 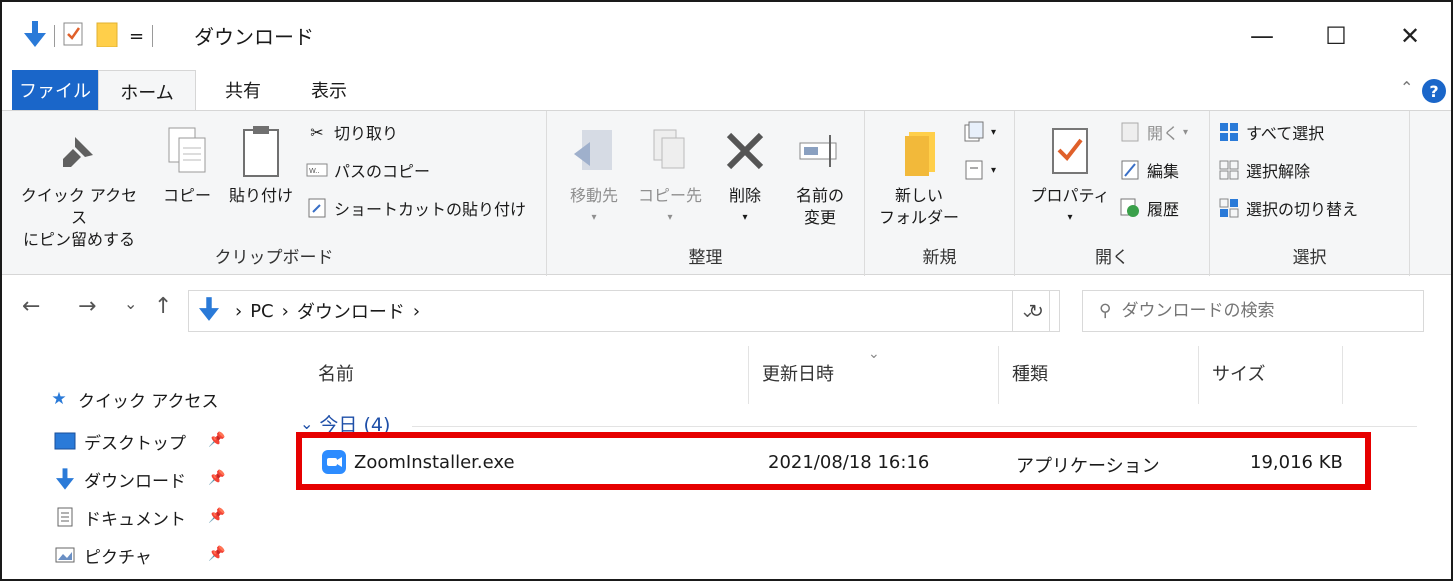 What do you see at coordinates (670, 151) in the screenshot?
I see `copy-to-icon` at bounding box center [670, 151].